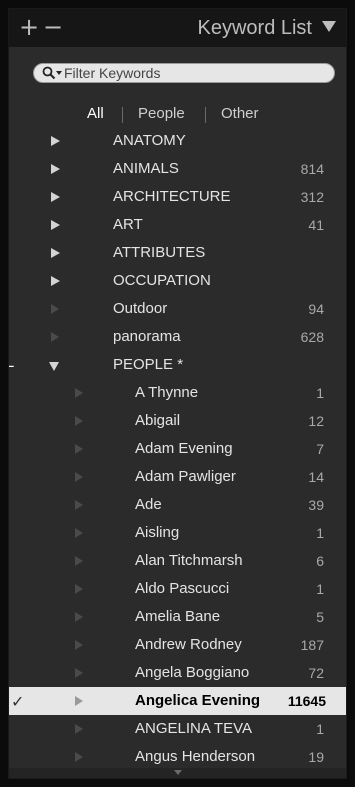  Describe the element at coordinates (193, 728) in the screenshot. I see `keyword-label: ANGELINA TEVA` at that location.